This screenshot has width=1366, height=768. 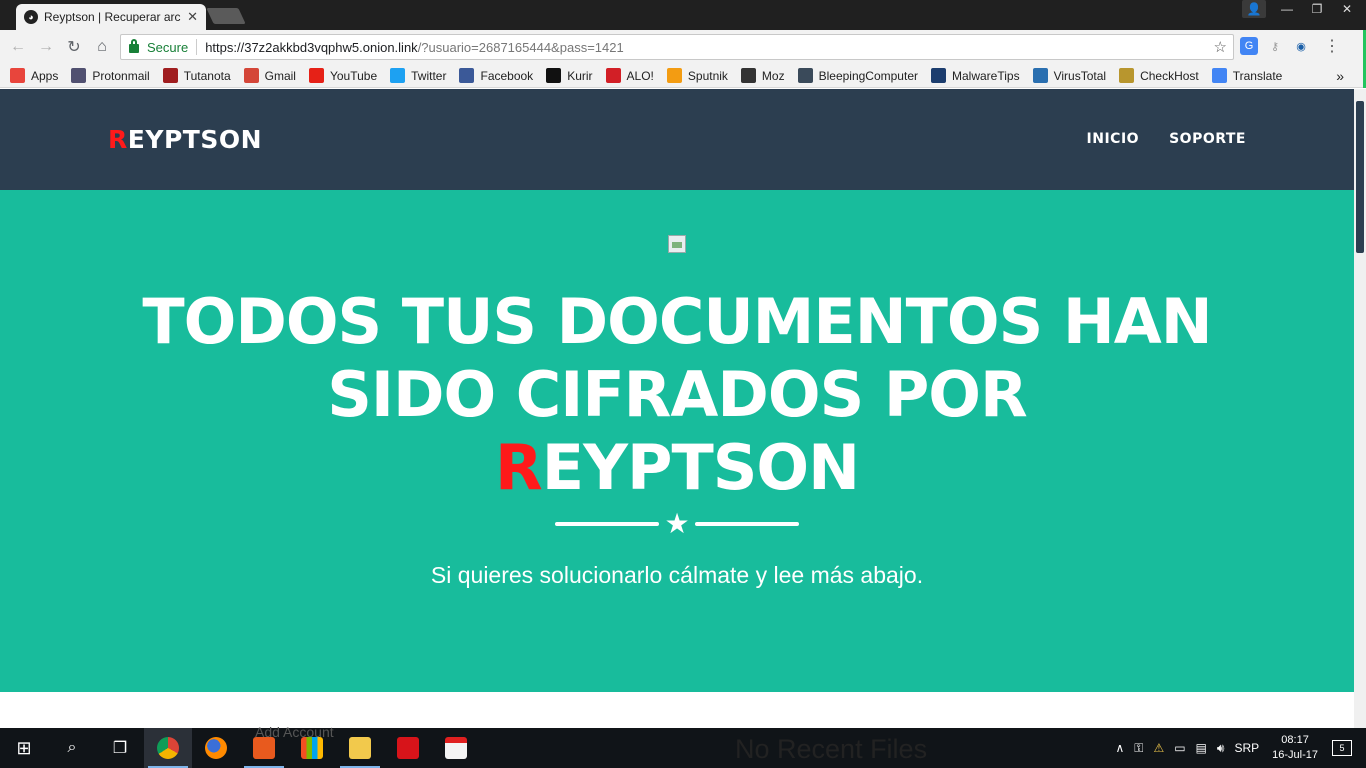 What do you see at coordinates (1360, 408) in the screenshot?
I see `page-scrollbar` at bounding box center [1360, 408].